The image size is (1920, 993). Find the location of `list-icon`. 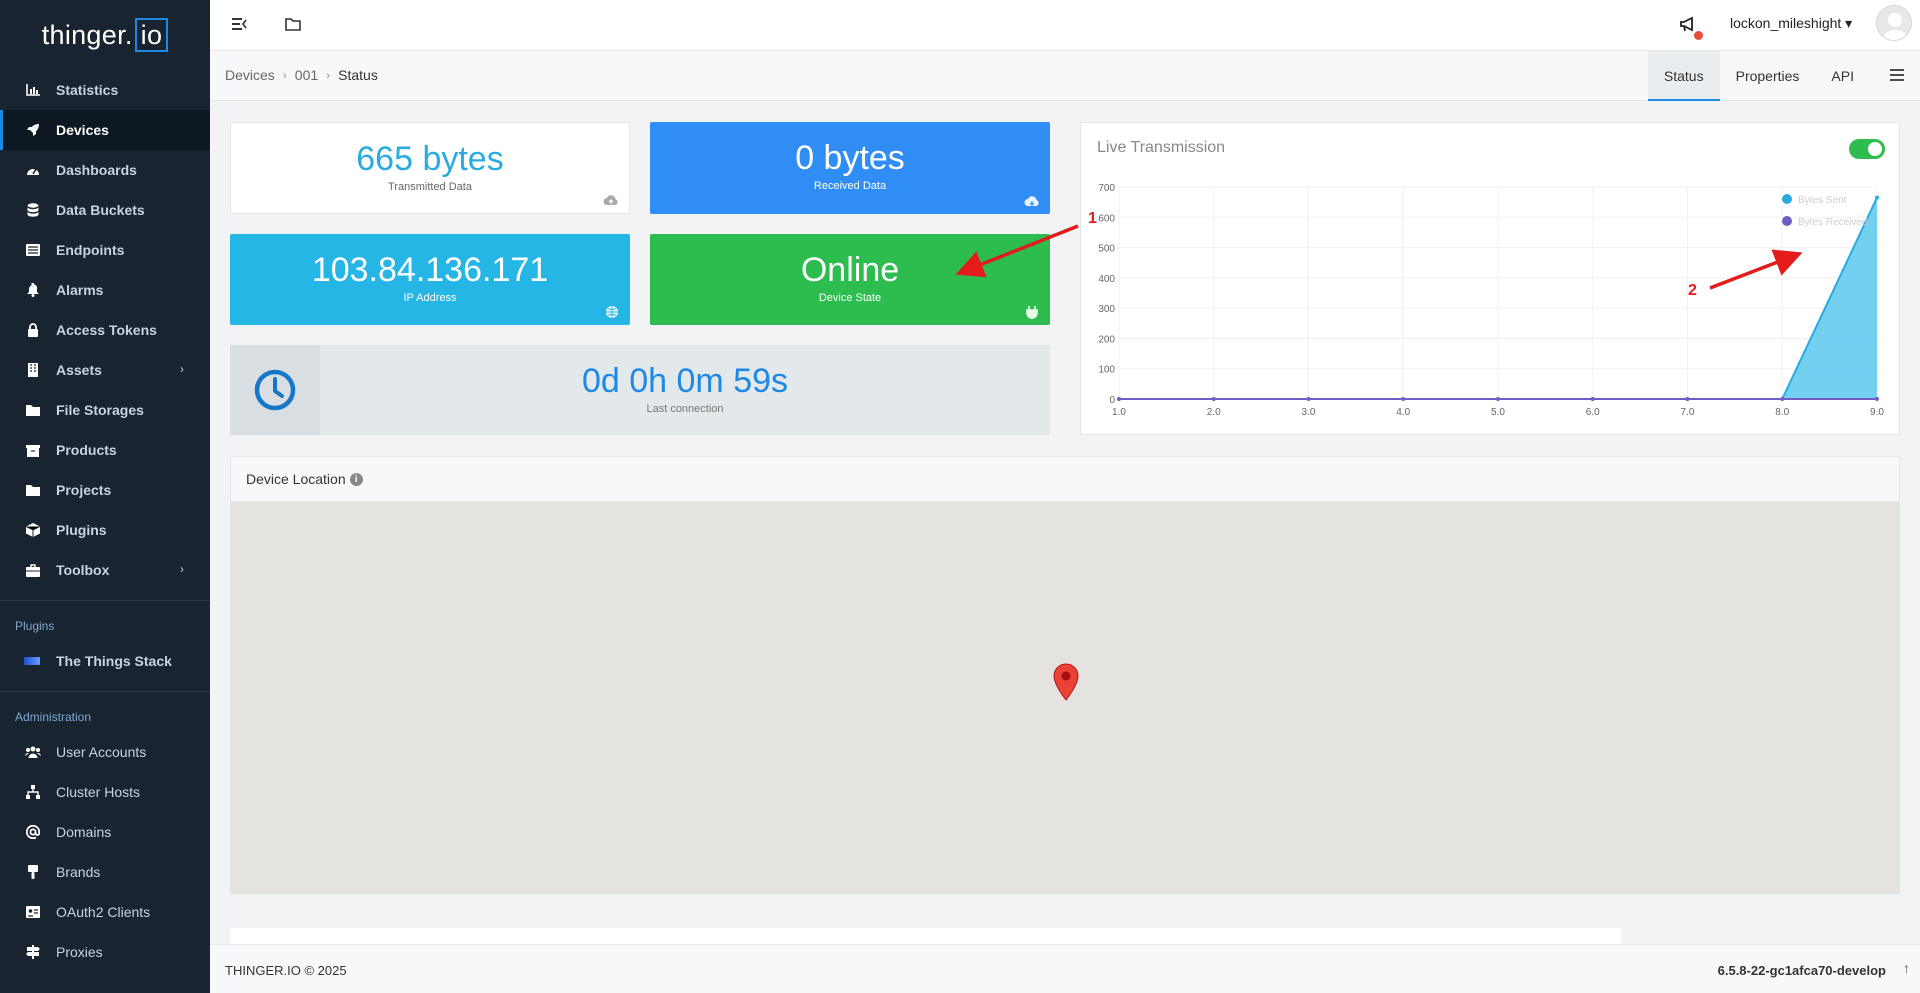

list-icon is located at coordinates (33, 250).